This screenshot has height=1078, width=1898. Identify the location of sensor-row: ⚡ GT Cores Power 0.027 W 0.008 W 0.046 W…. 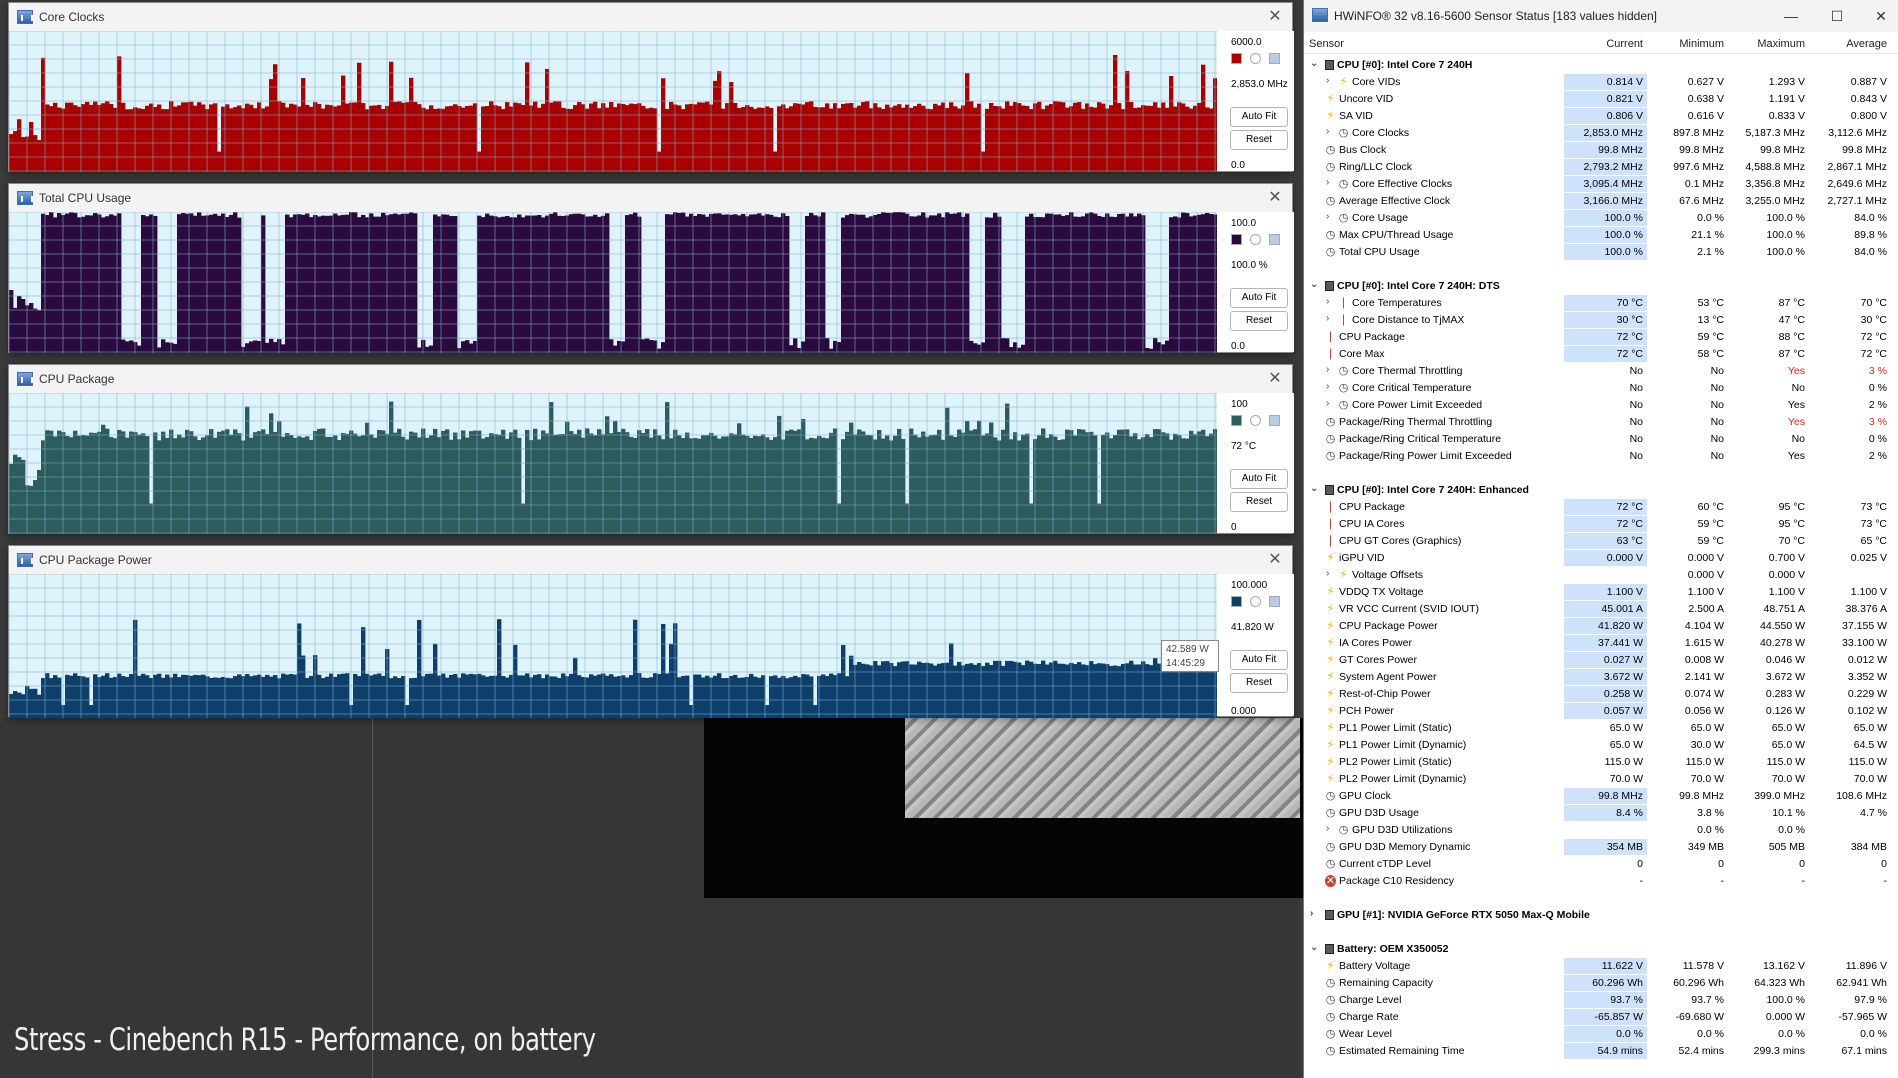
(1601, 660).